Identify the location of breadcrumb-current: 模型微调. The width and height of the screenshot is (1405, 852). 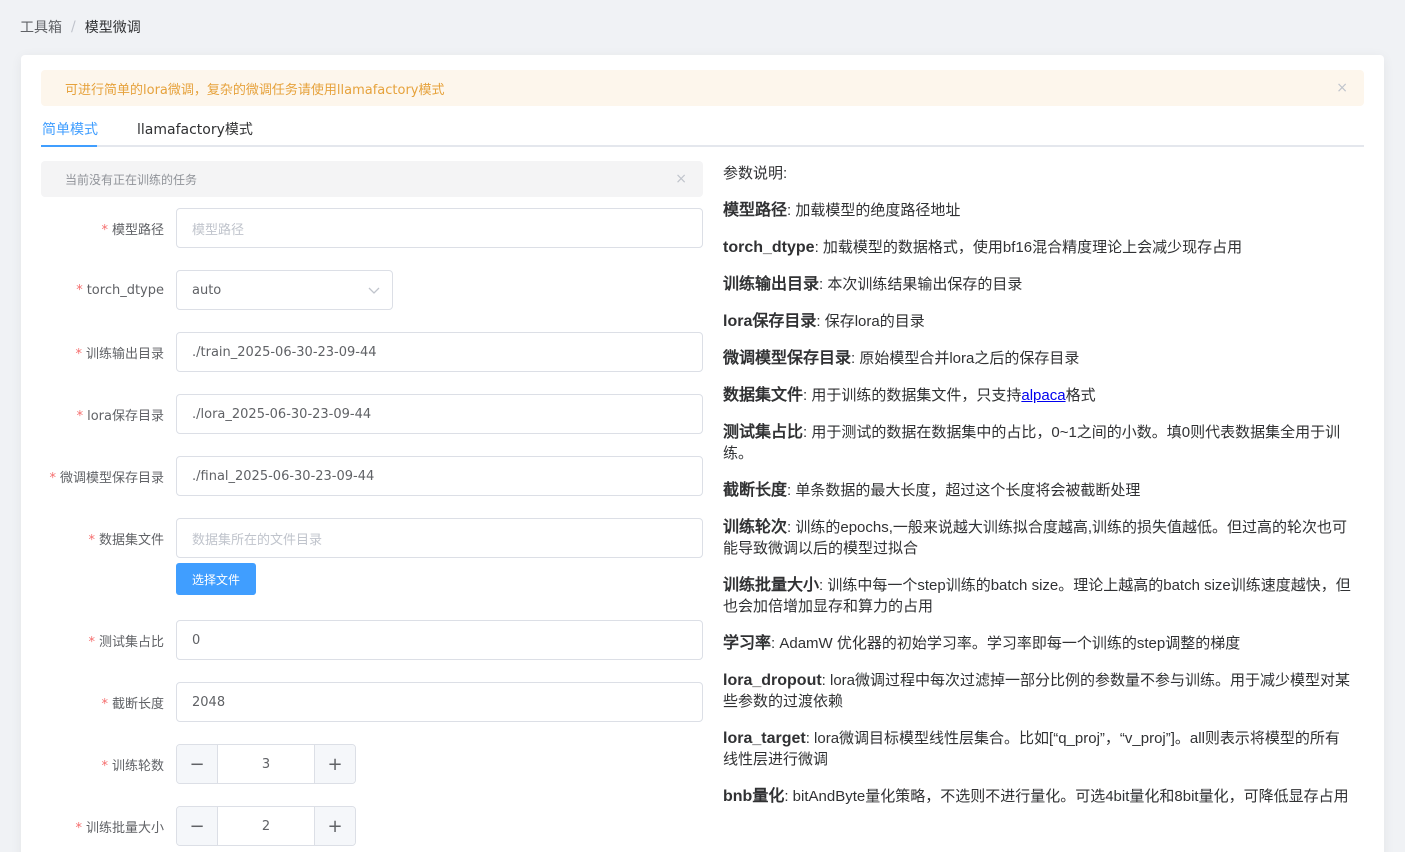
(112, 28).